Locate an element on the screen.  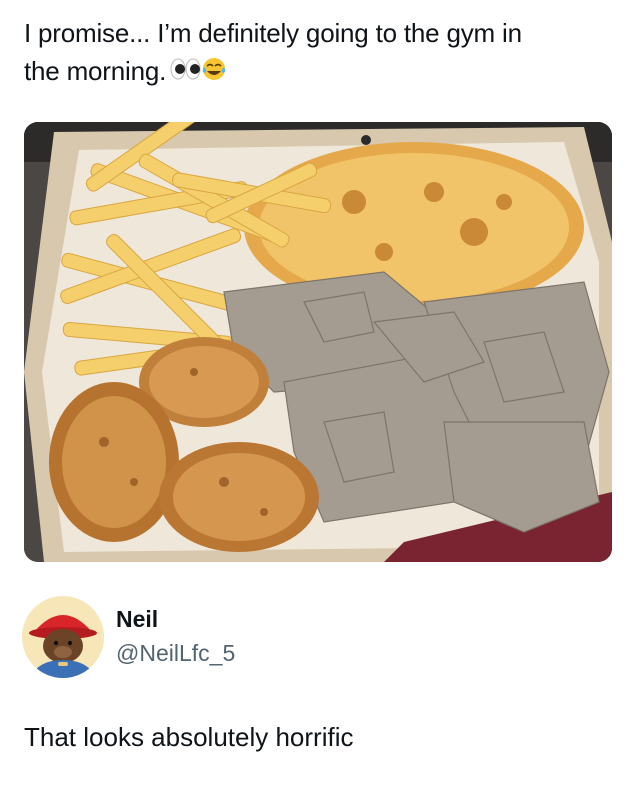
tears-of-joy-emoji-icon is located at coordinates (214, 69).